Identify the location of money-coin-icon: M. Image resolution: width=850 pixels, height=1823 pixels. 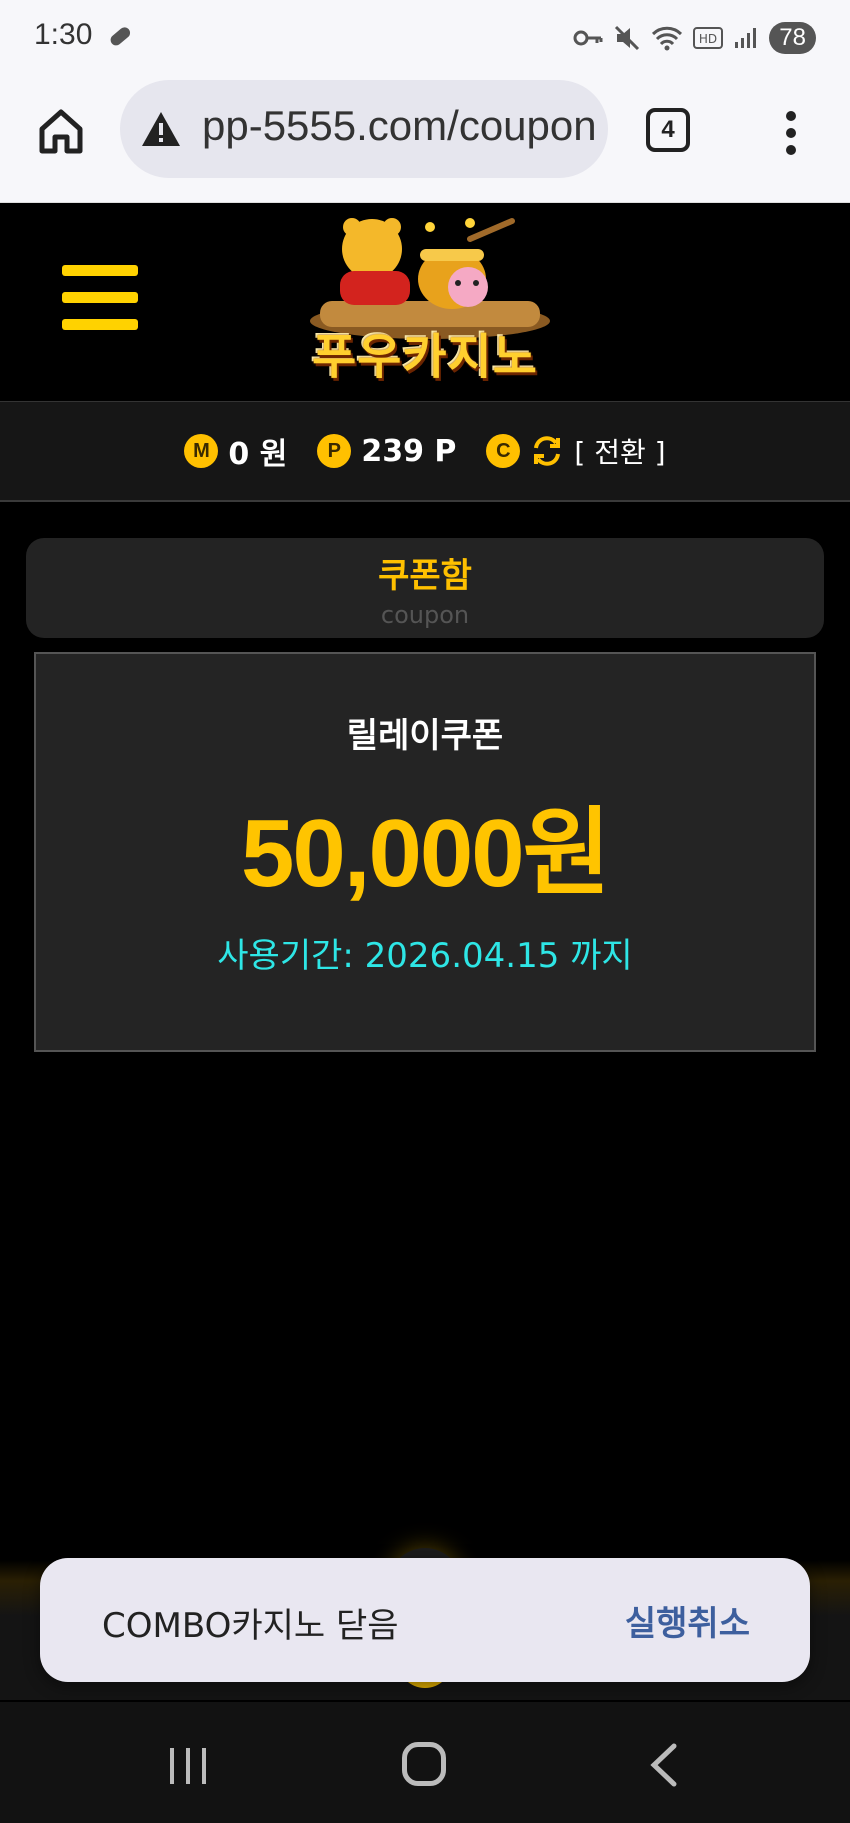
(201, 451).